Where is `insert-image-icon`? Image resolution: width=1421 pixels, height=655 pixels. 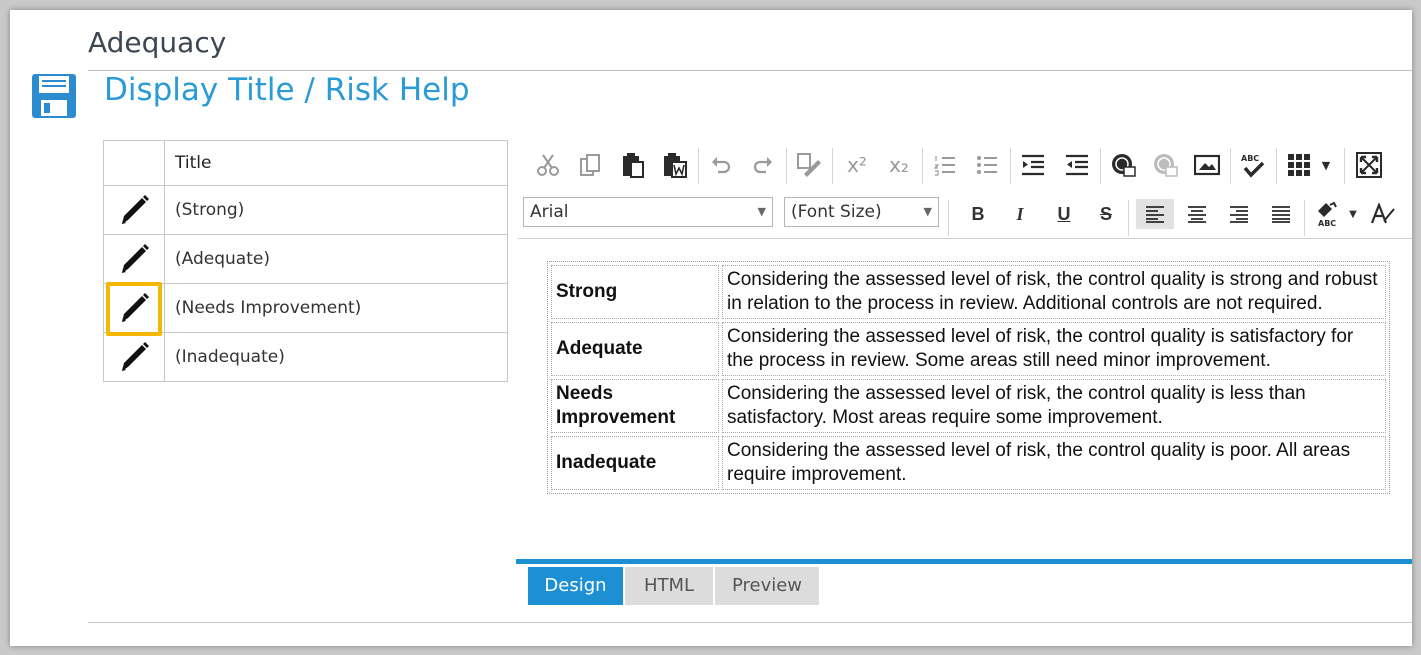
insert-image-icon is located at coordinates (1207, 165).